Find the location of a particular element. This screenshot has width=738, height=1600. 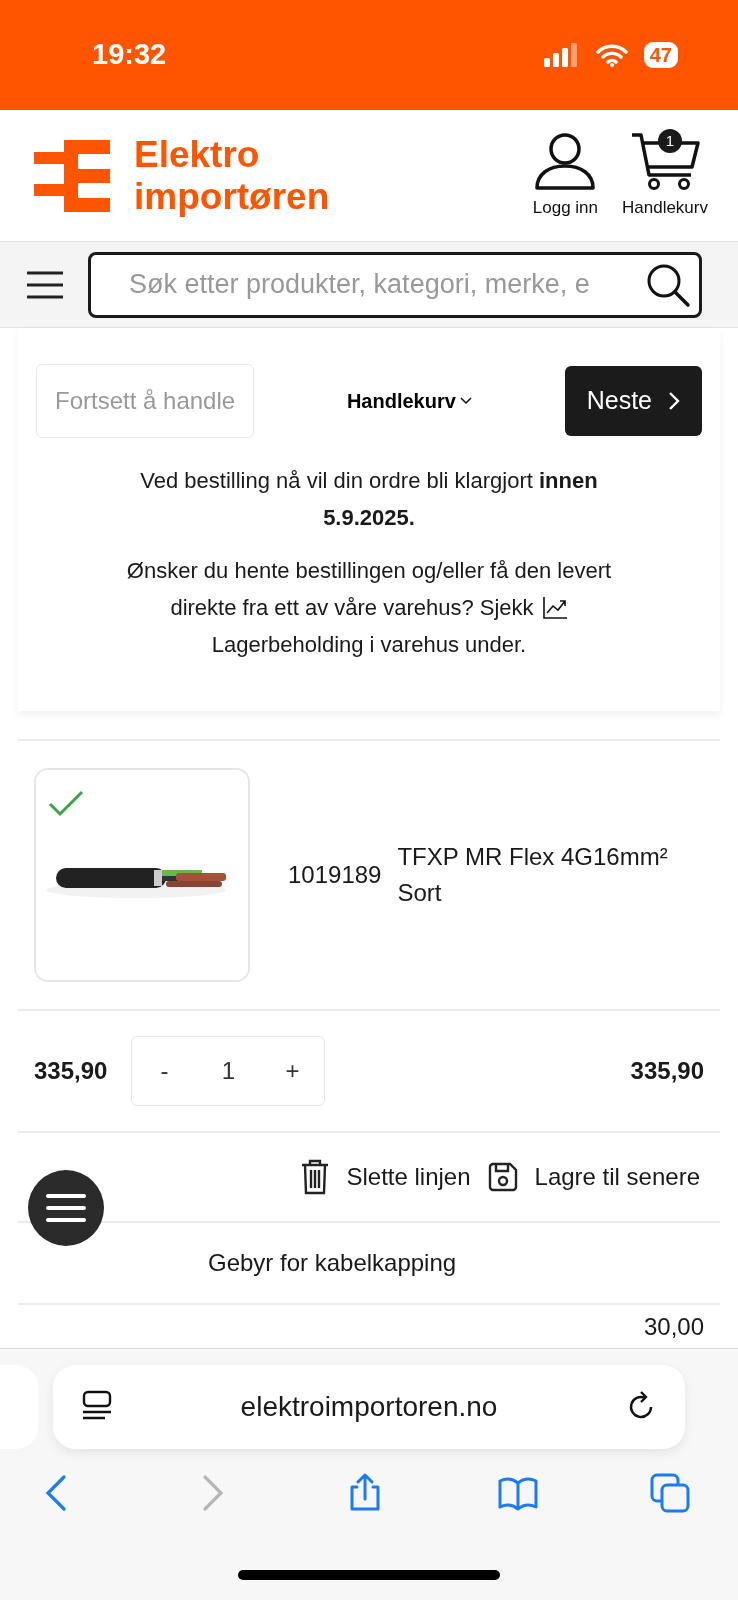

address-bar: elektroimportoren.no is located at coordinates (369, 1407).